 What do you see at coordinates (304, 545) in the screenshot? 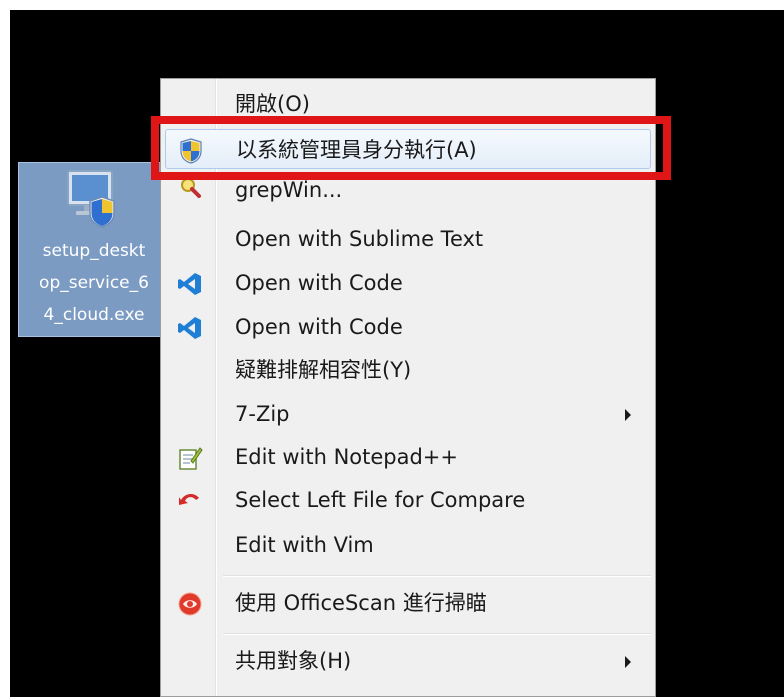
I see `menu-item-label: Edit with Vim` at bounding box center [304, 545].